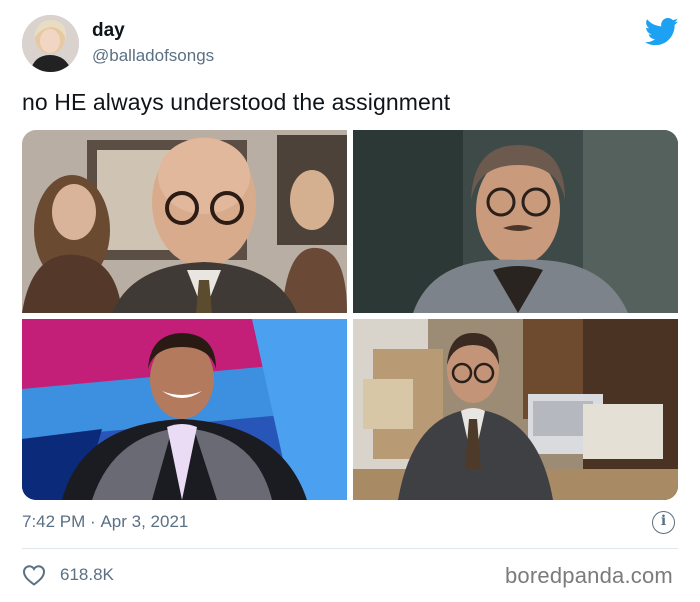 The height and width of the screenshot is (602, 700). Describe the element at coordinates (589, 575) in the screenshot. I see `watermark: boredpanda.com` at that location.